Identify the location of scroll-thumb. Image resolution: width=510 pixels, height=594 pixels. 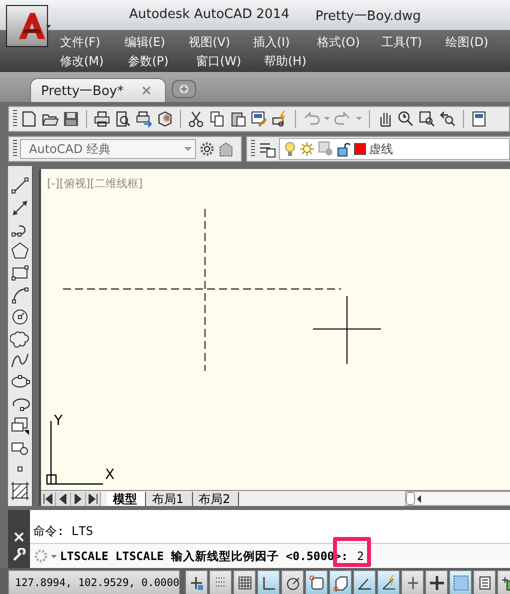
(410, 498).